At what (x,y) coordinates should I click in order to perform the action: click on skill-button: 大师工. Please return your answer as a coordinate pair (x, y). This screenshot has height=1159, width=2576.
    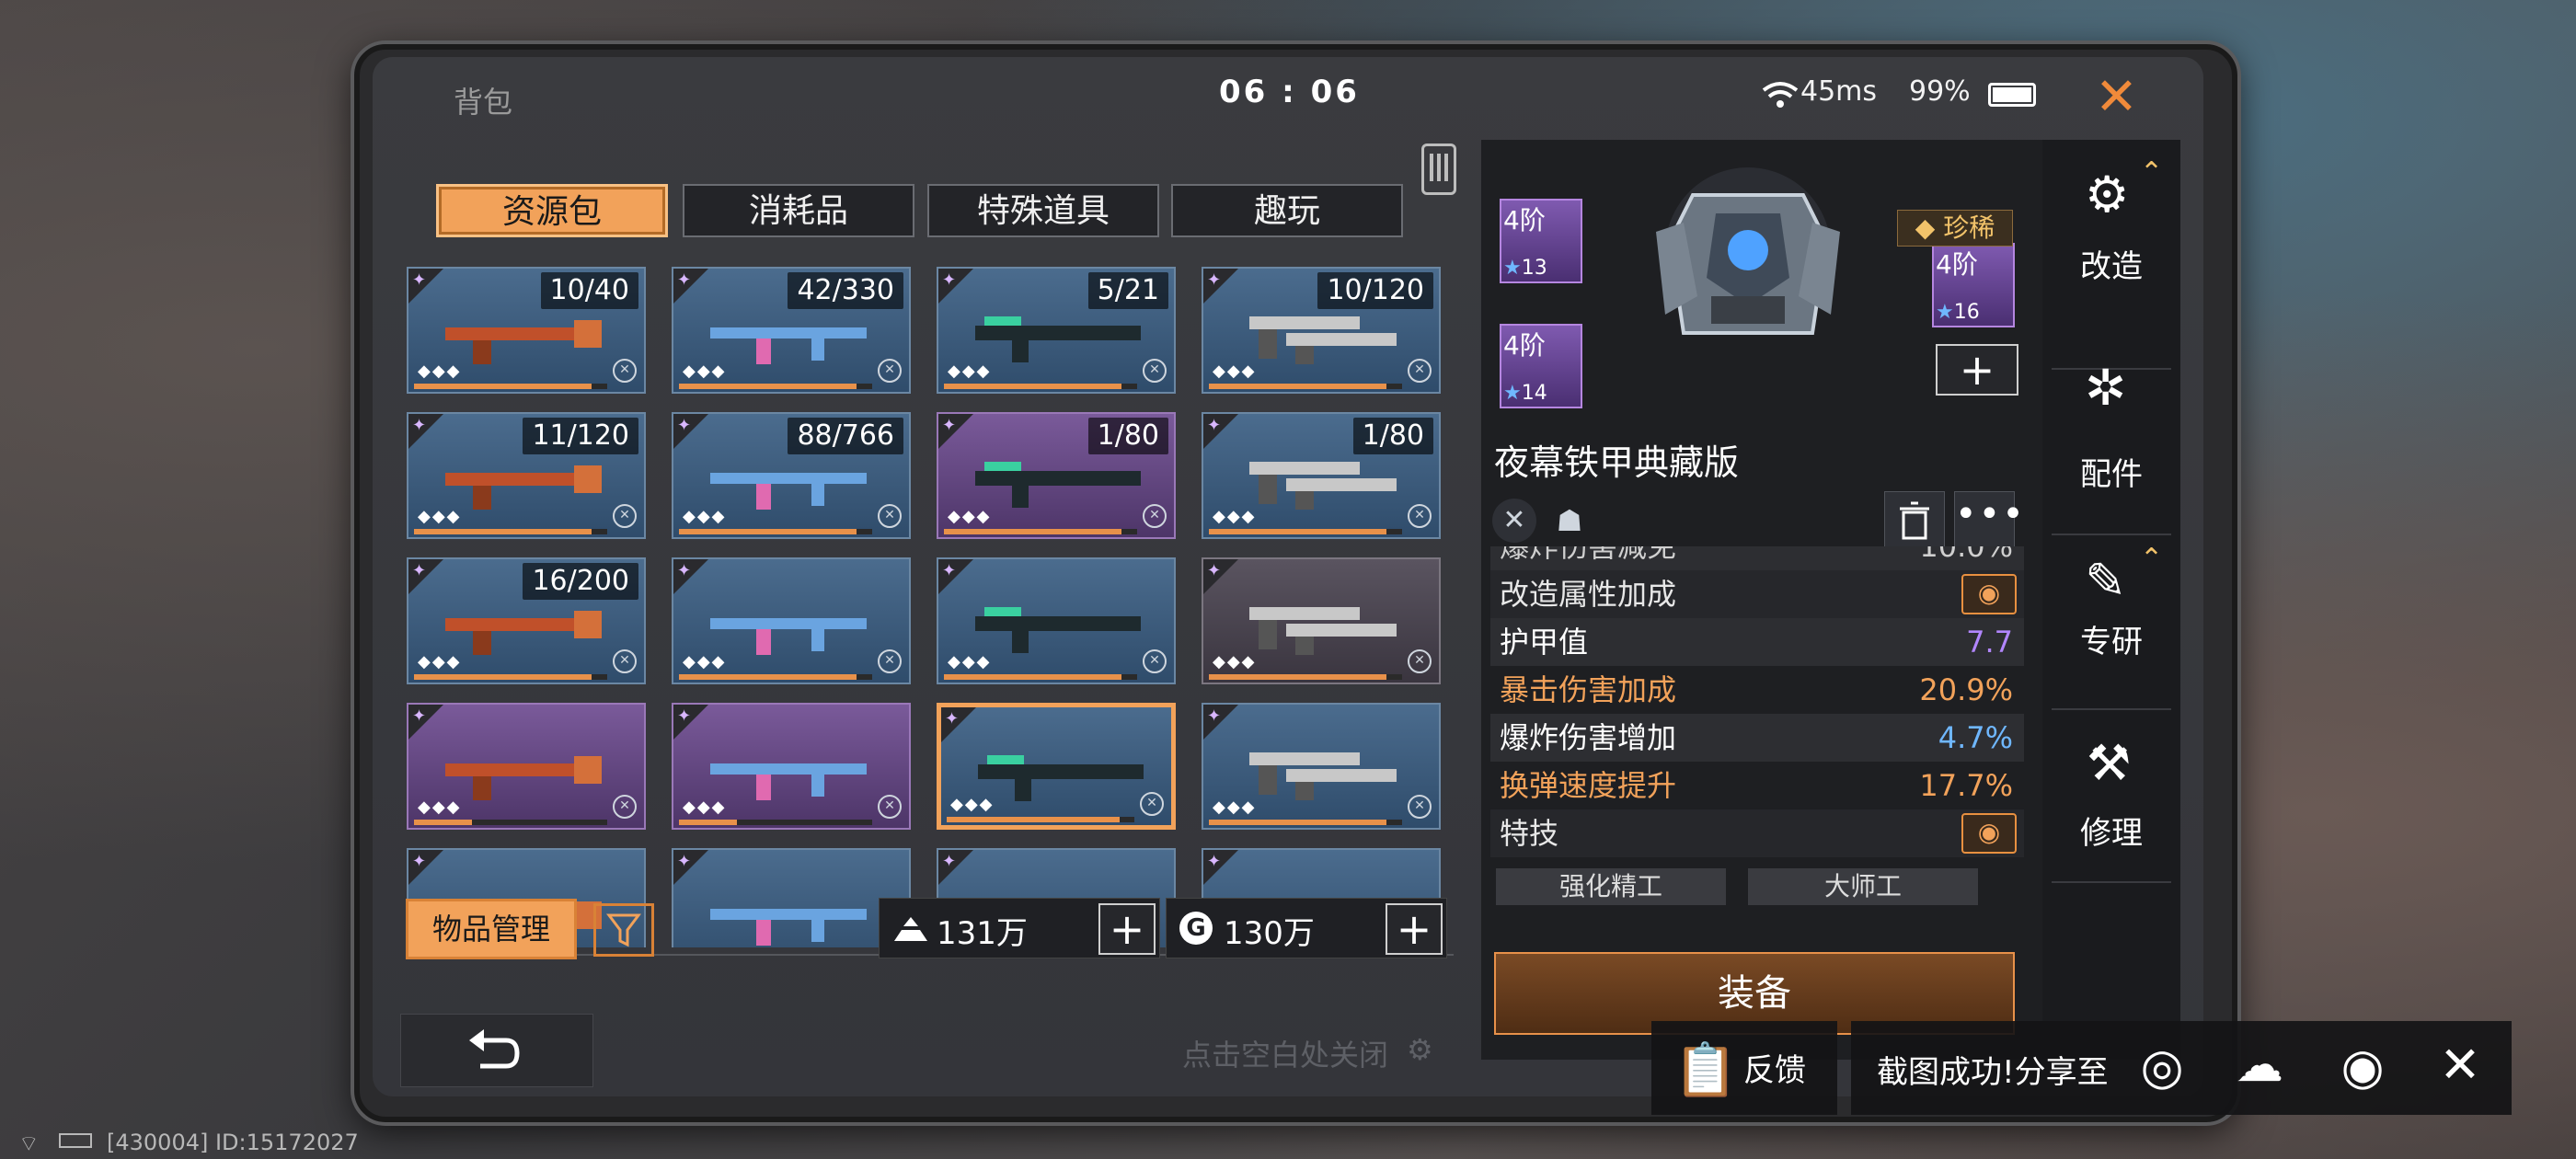
    Looking at the image, I should click on (1863, 886).